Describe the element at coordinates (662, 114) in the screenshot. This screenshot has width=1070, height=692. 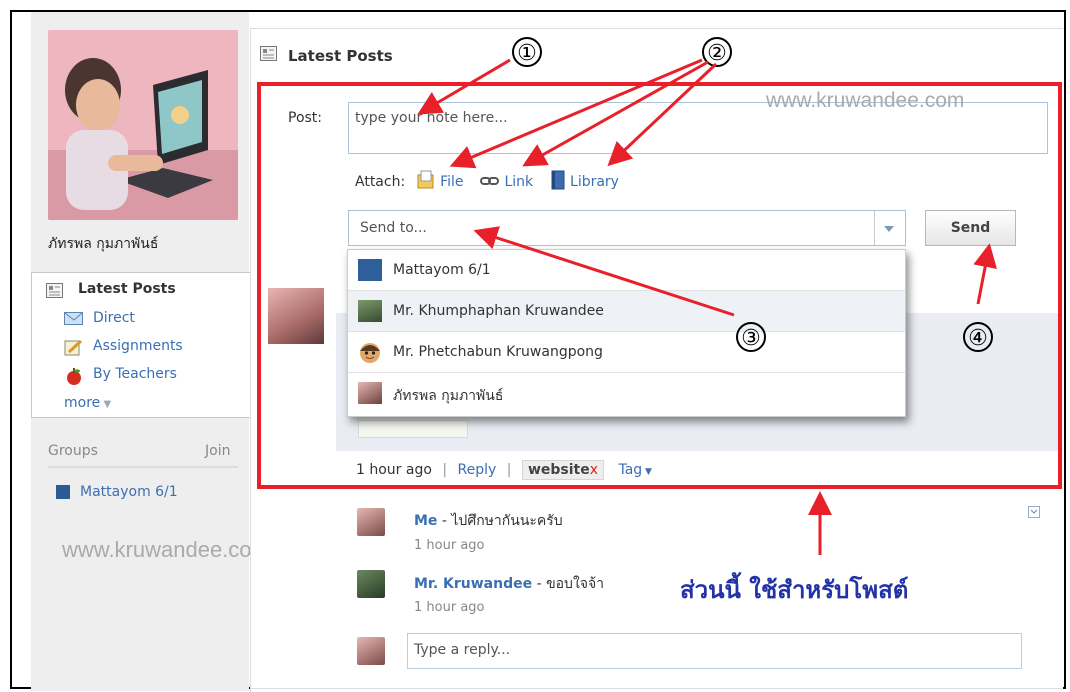
I see `arrow-2-library` at that location.